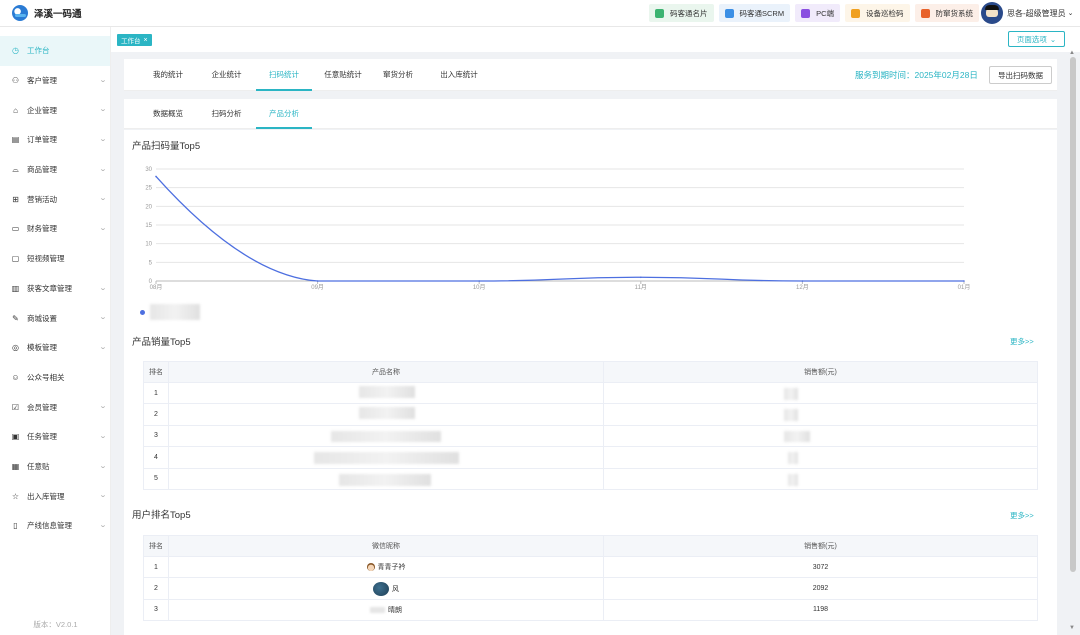 This screenshot has height=635, width=1080. I want to click on table-row: 3 晴朗 1198, so click(590, 610).